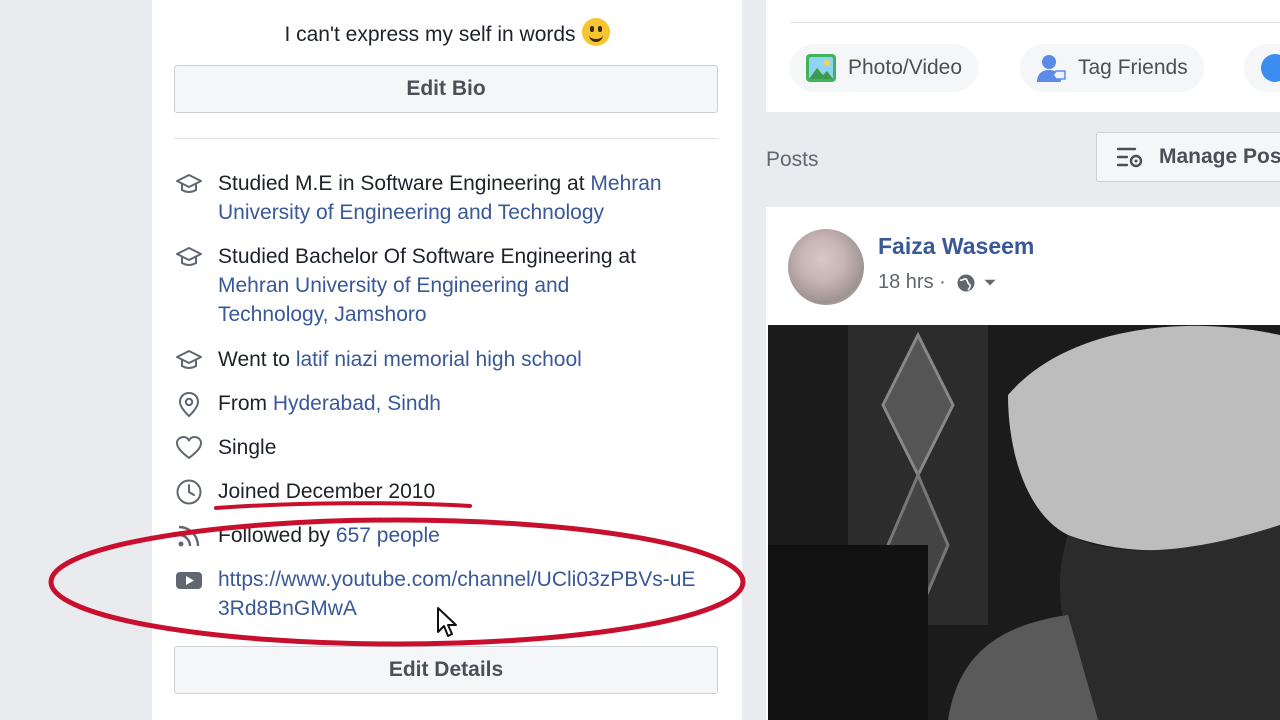 This screenshot has width=1280, height=720. Describe the element at coordinates (245, 403) in the screenshot. I see `intro-text: From` at that location.